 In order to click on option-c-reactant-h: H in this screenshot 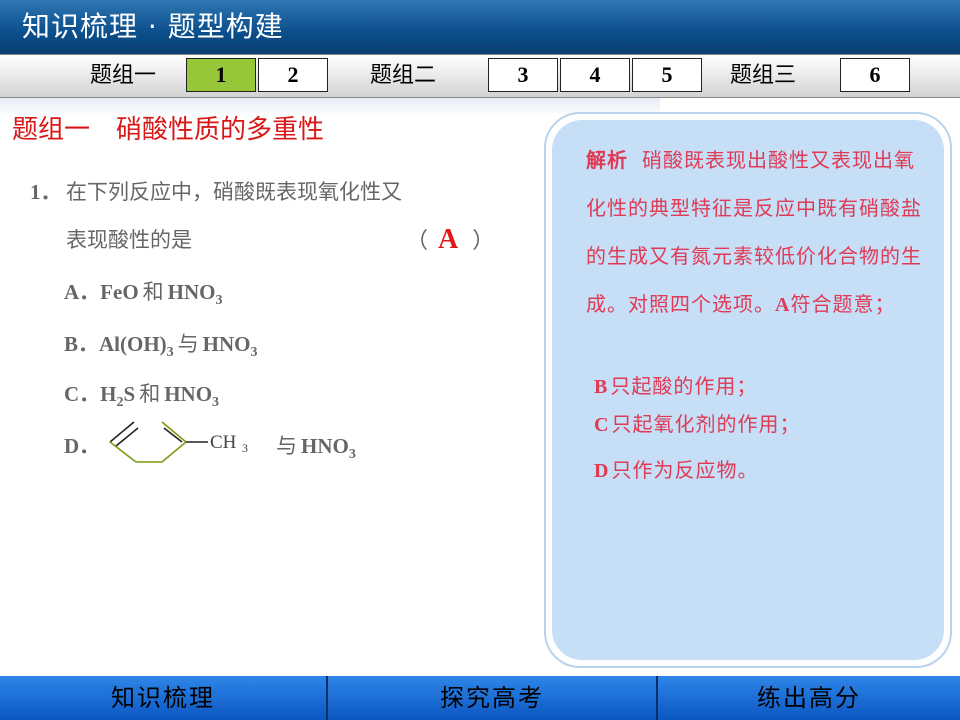, I will do `click(108, 394)`.